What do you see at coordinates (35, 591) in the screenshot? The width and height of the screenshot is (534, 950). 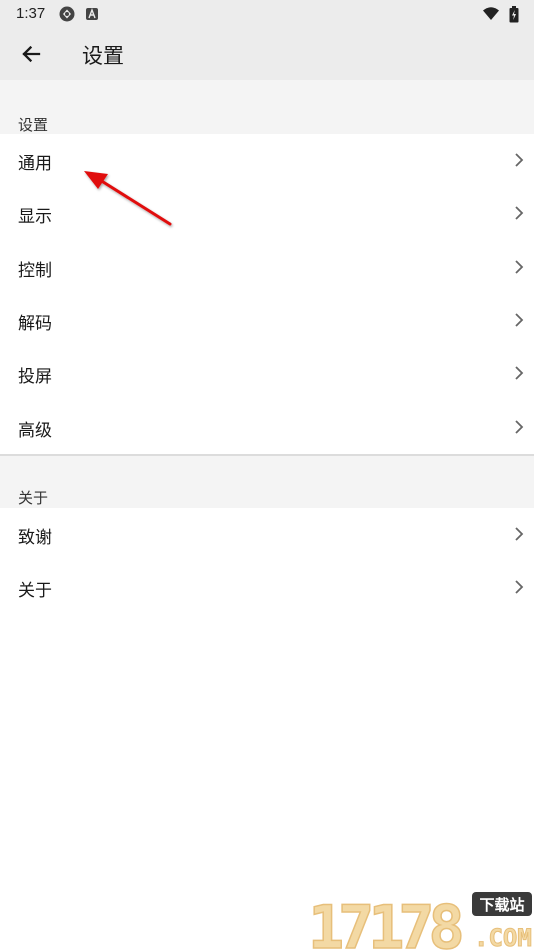 I see `settings-item-label: 关于` at bounding box center [35, 591].